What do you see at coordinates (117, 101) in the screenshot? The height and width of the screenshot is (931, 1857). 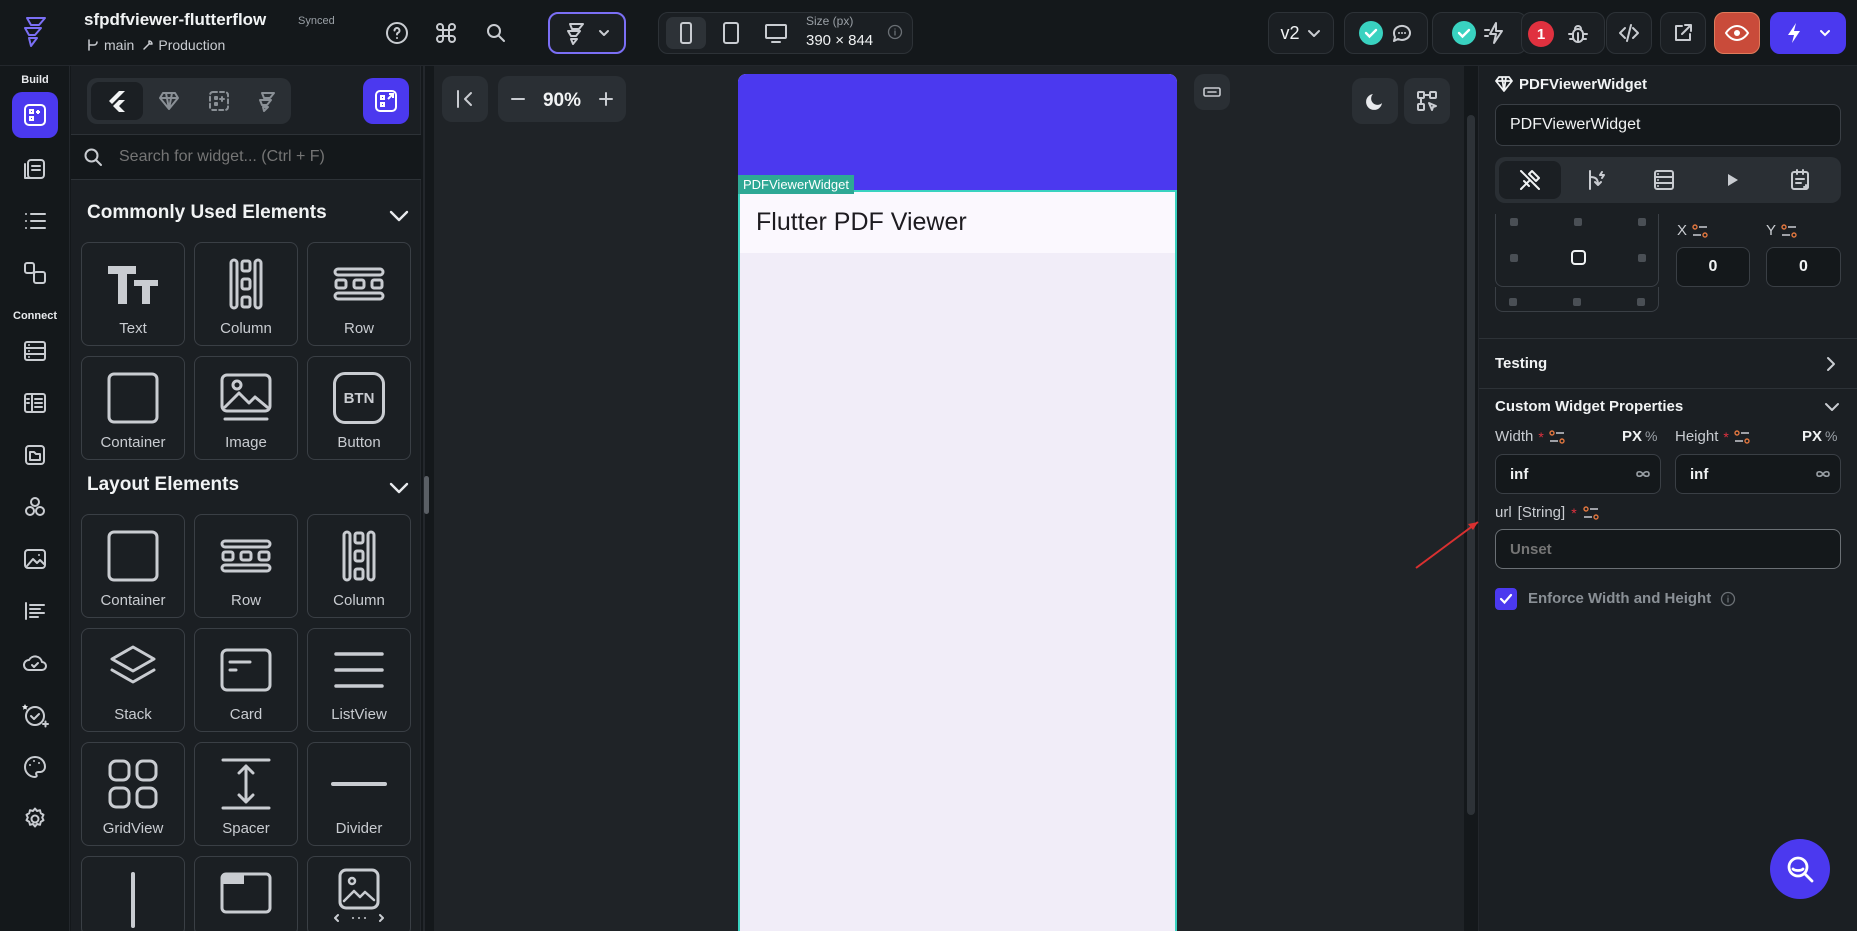 I see `tab-flutter-widgets` at bounding box center [117, 101].